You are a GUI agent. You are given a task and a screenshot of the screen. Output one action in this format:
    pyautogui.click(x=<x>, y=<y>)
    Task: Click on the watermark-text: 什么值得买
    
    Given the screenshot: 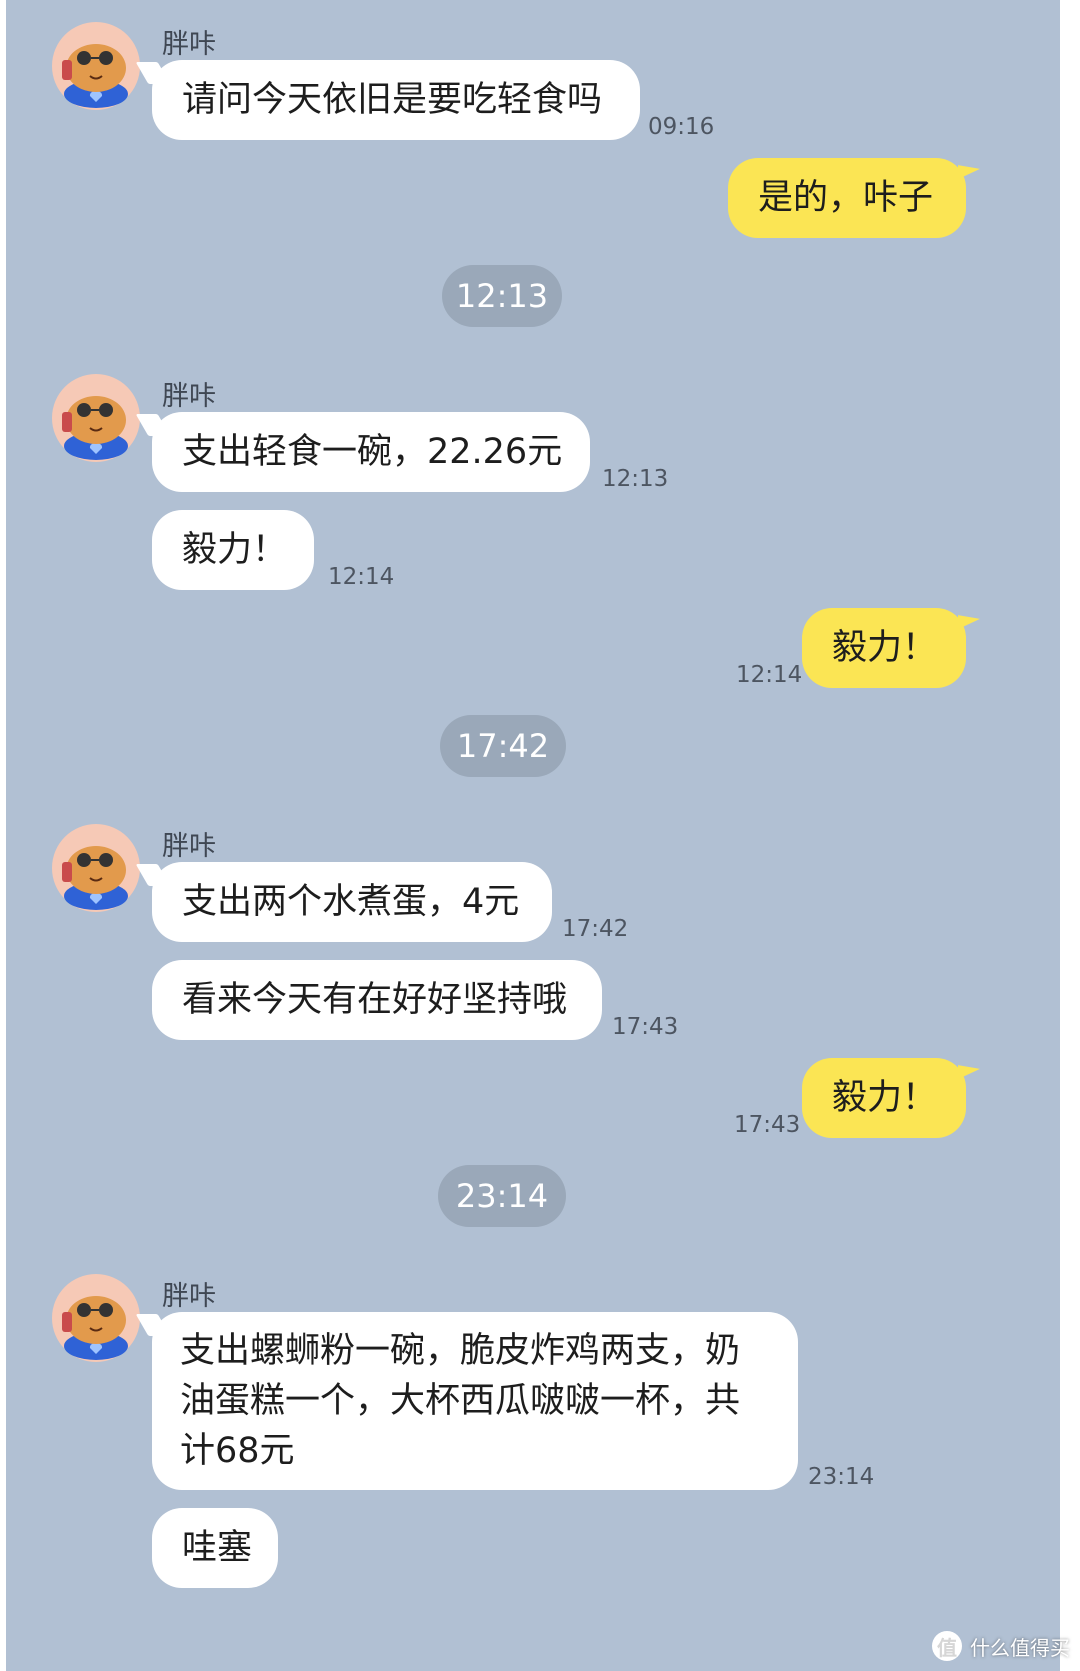 What is the action you would take?
    pyautogui.click(x=1020, y=1647)
    